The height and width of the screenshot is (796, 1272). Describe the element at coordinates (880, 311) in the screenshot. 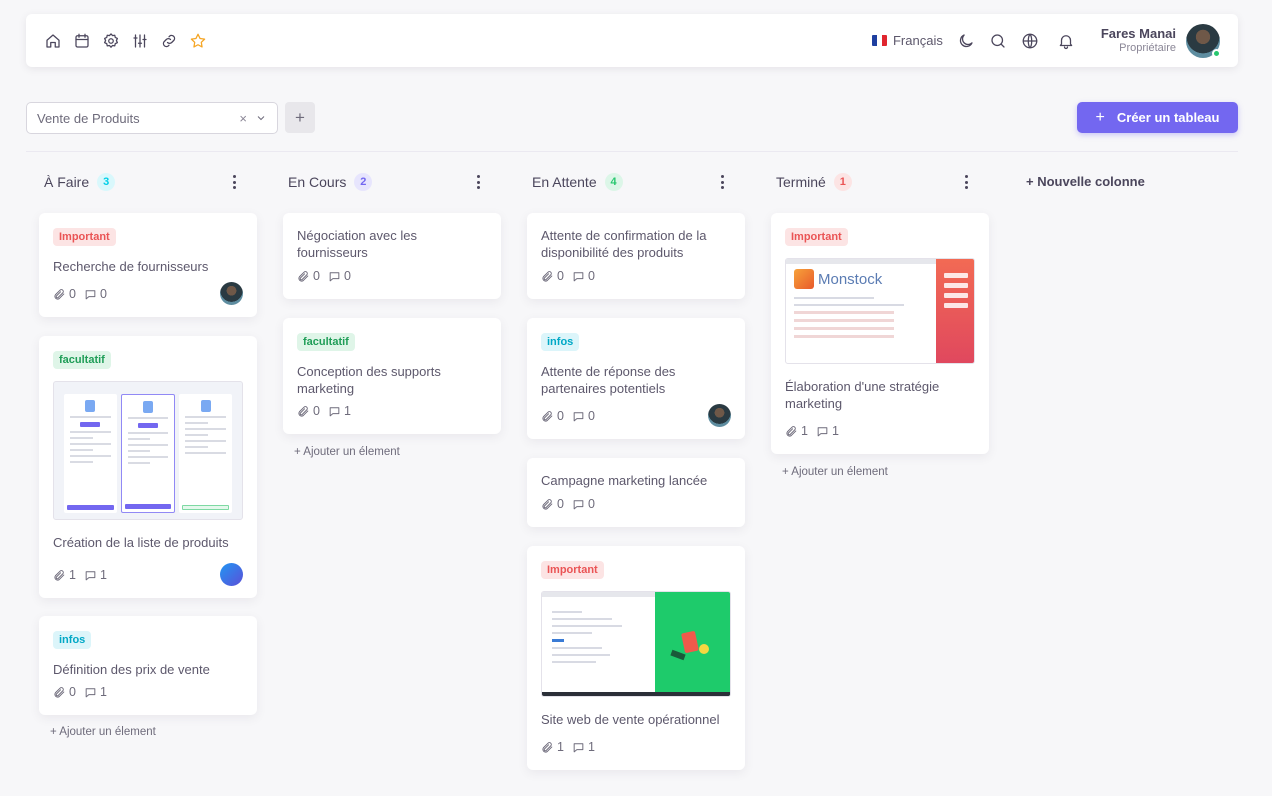

I see `card-image-monstock: Monstock` at that location.